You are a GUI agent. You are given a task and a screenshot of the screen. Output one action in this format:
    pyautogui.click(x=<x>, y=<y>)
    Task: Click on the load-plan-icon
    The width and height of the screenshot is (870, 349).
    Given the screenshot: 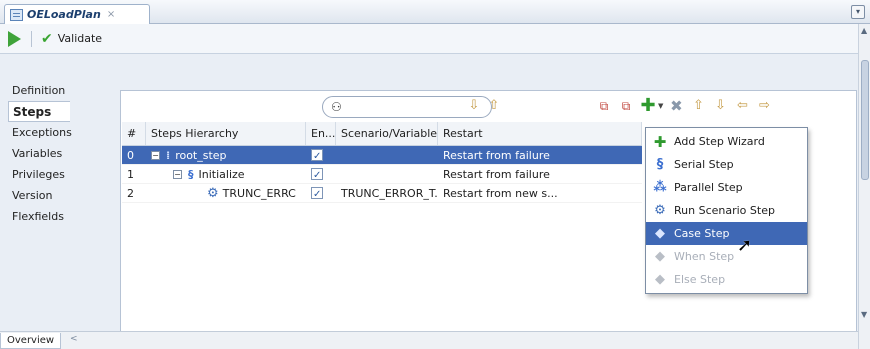 What is the action you would take?
    pyautogui.click(x=16, y=14)
    